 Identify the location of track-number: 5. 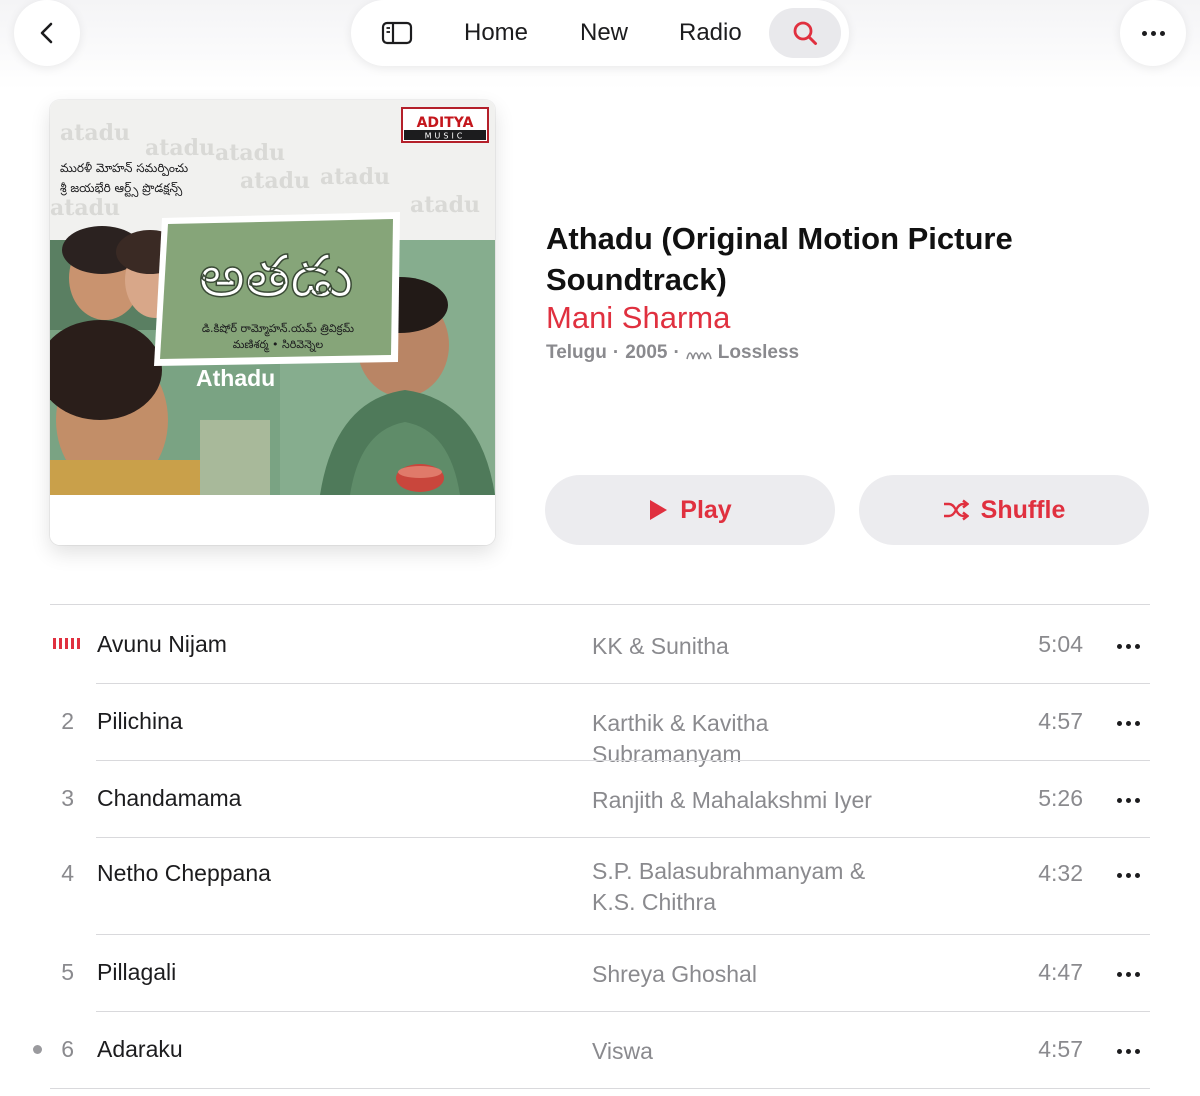
(67, 972).